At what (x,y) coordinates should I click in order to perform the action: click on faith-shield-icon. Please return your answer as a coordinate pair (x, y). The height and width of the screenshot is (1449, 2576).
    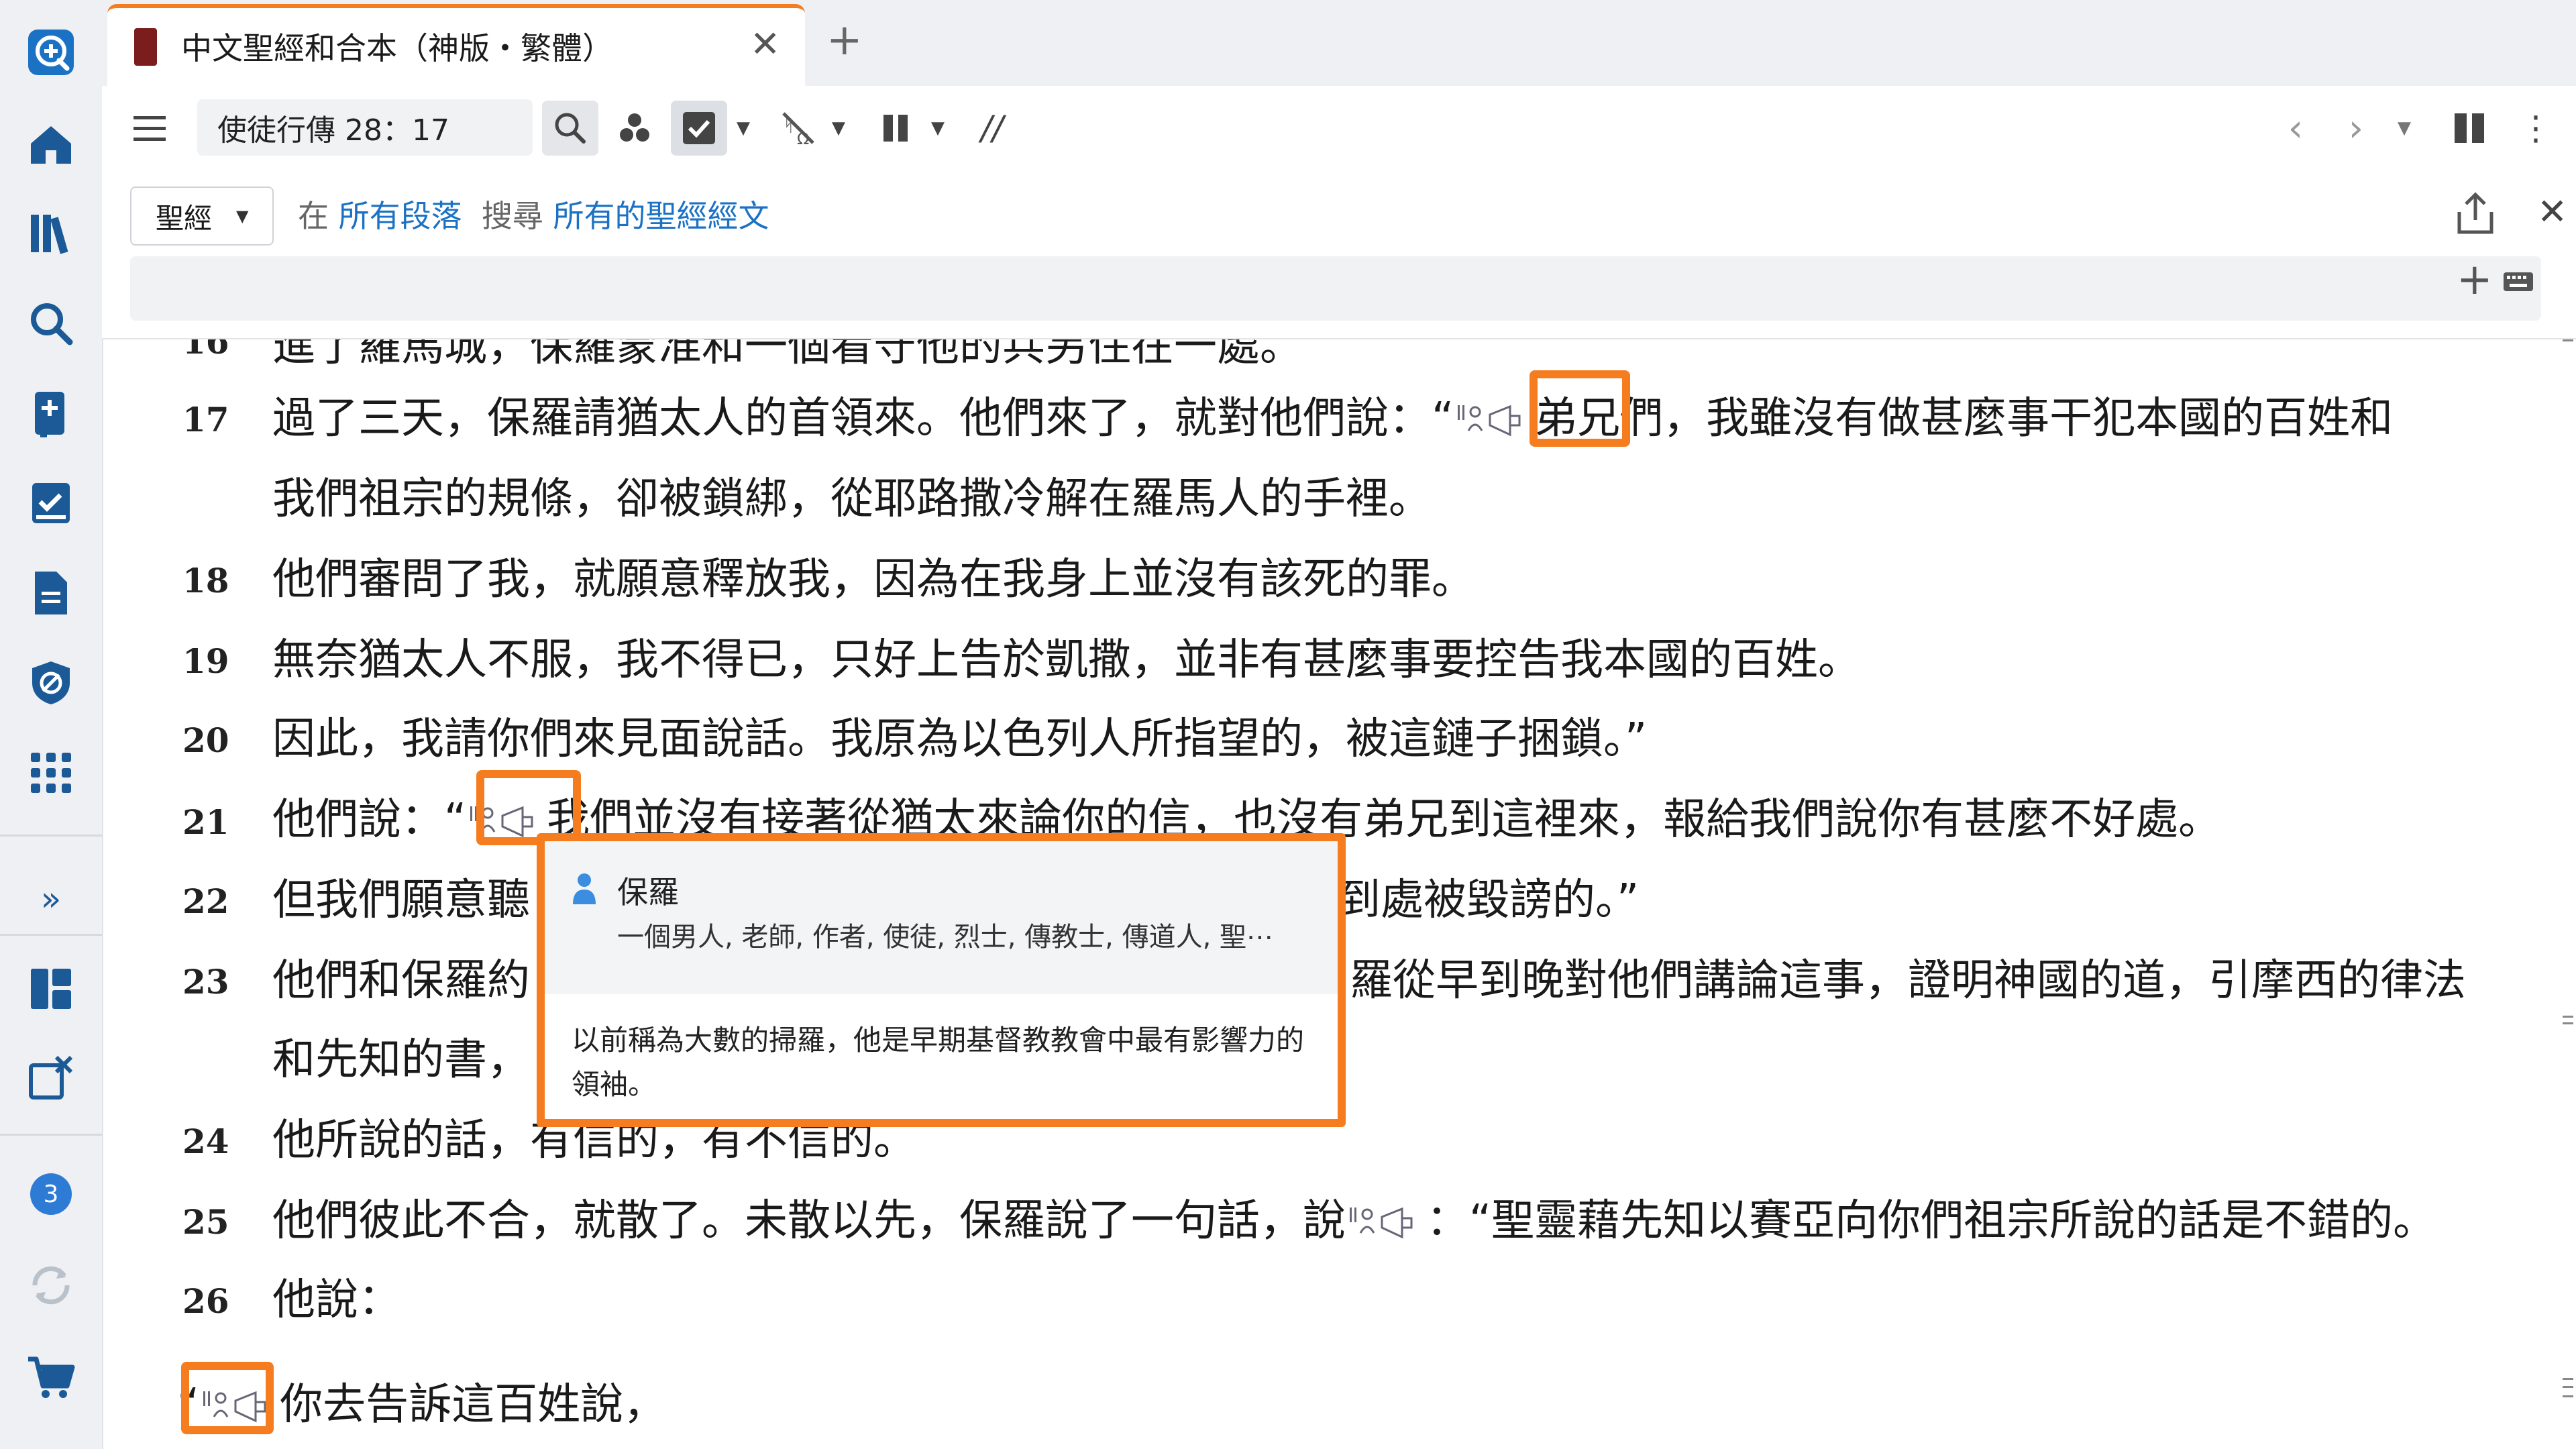
    Looking at the image, I should click on (51, 682).